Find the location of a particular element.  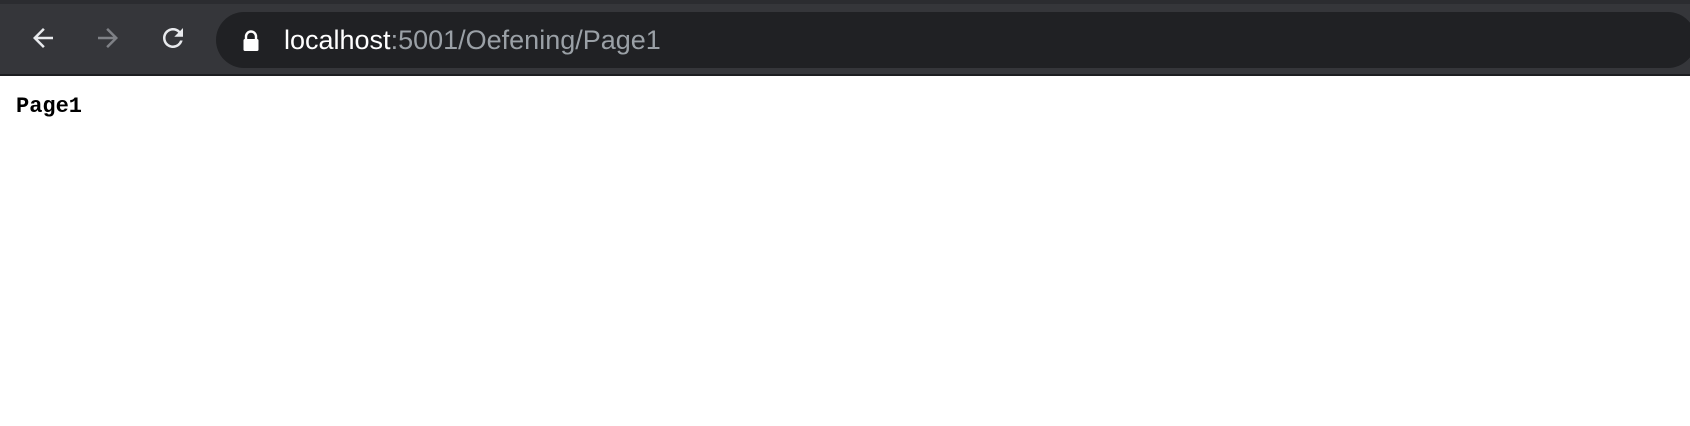

back-button is located at coordinates (43, 40).